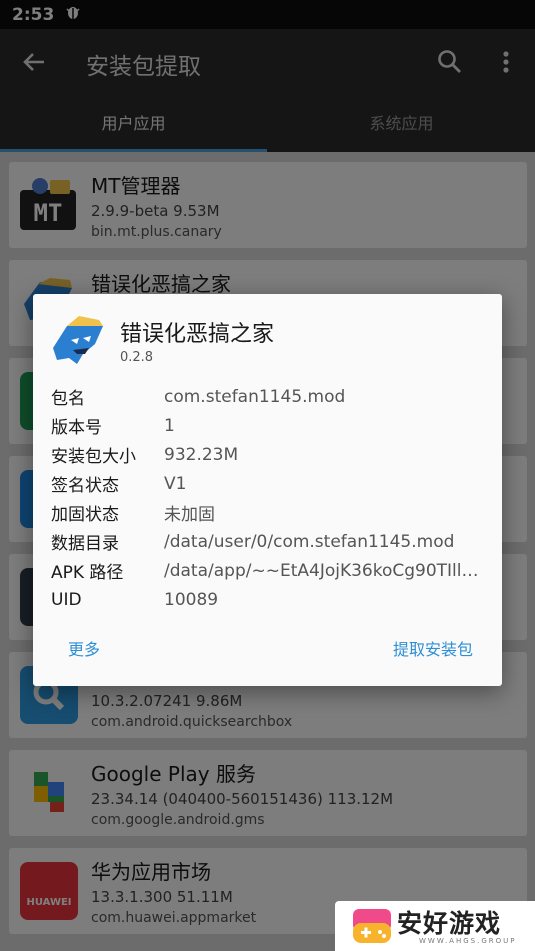 The width and height of the screenshot is (535, 951). I want to click on detail-row: 包名 com.stefan1145.mod, so click(266, 396).